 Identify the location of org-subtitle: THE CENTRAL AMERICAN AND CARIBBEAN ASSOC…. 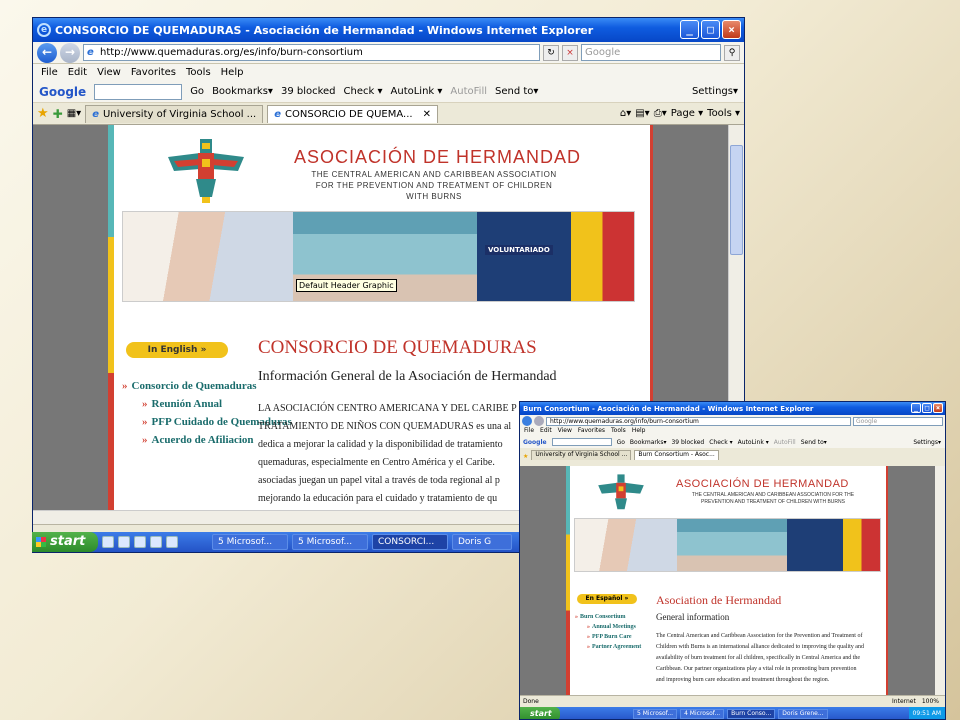
(434, 185).